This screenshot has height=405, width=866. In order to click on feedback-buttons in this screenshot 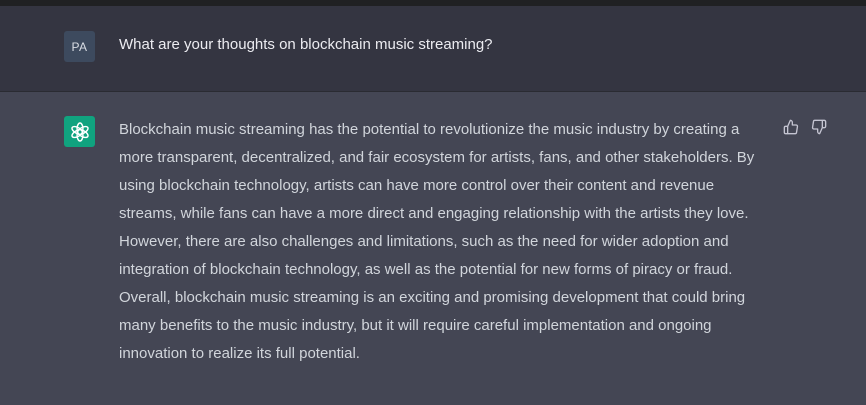, I will do `click(805, 127)`.